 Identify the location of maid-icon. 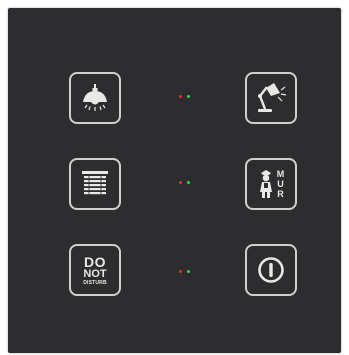
(265, 184).